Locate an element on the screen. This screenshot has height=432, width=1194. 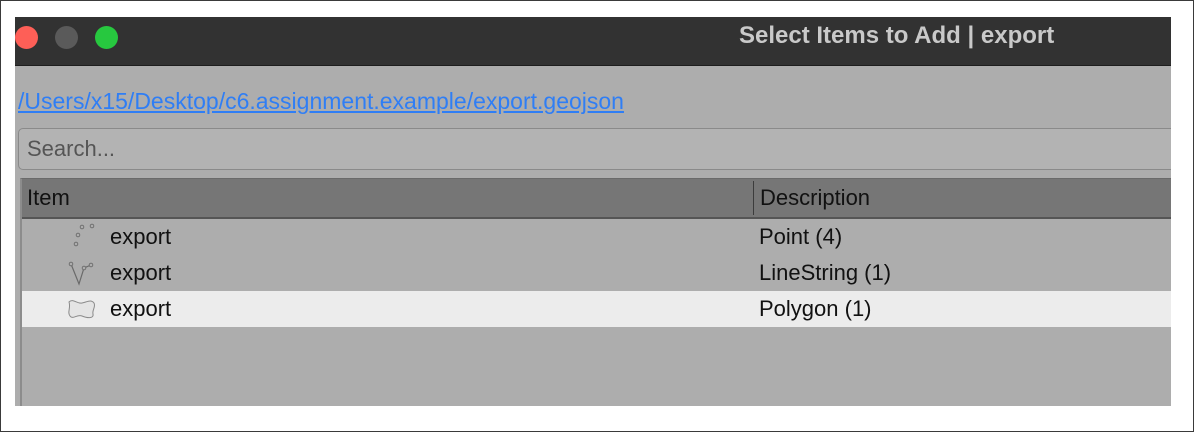
title-bar: Select Items to Add | export is located at coordinates (593, 41).